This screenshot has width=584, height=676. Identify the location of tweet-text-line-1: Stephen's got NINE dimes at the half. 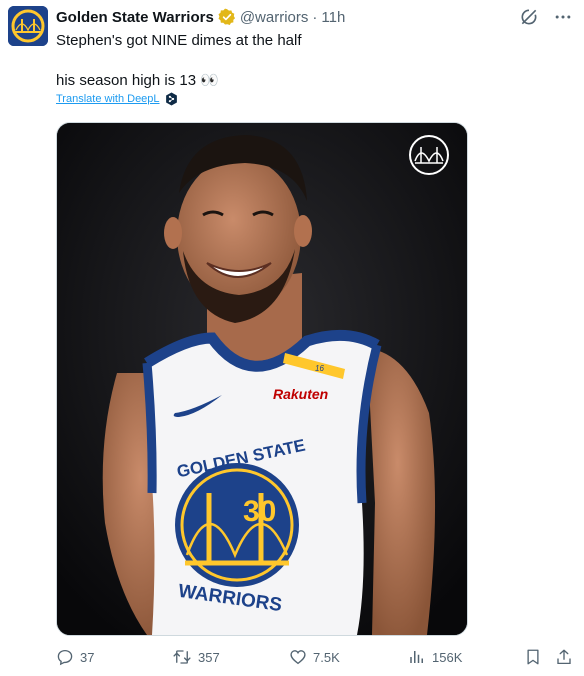
(179, 40).